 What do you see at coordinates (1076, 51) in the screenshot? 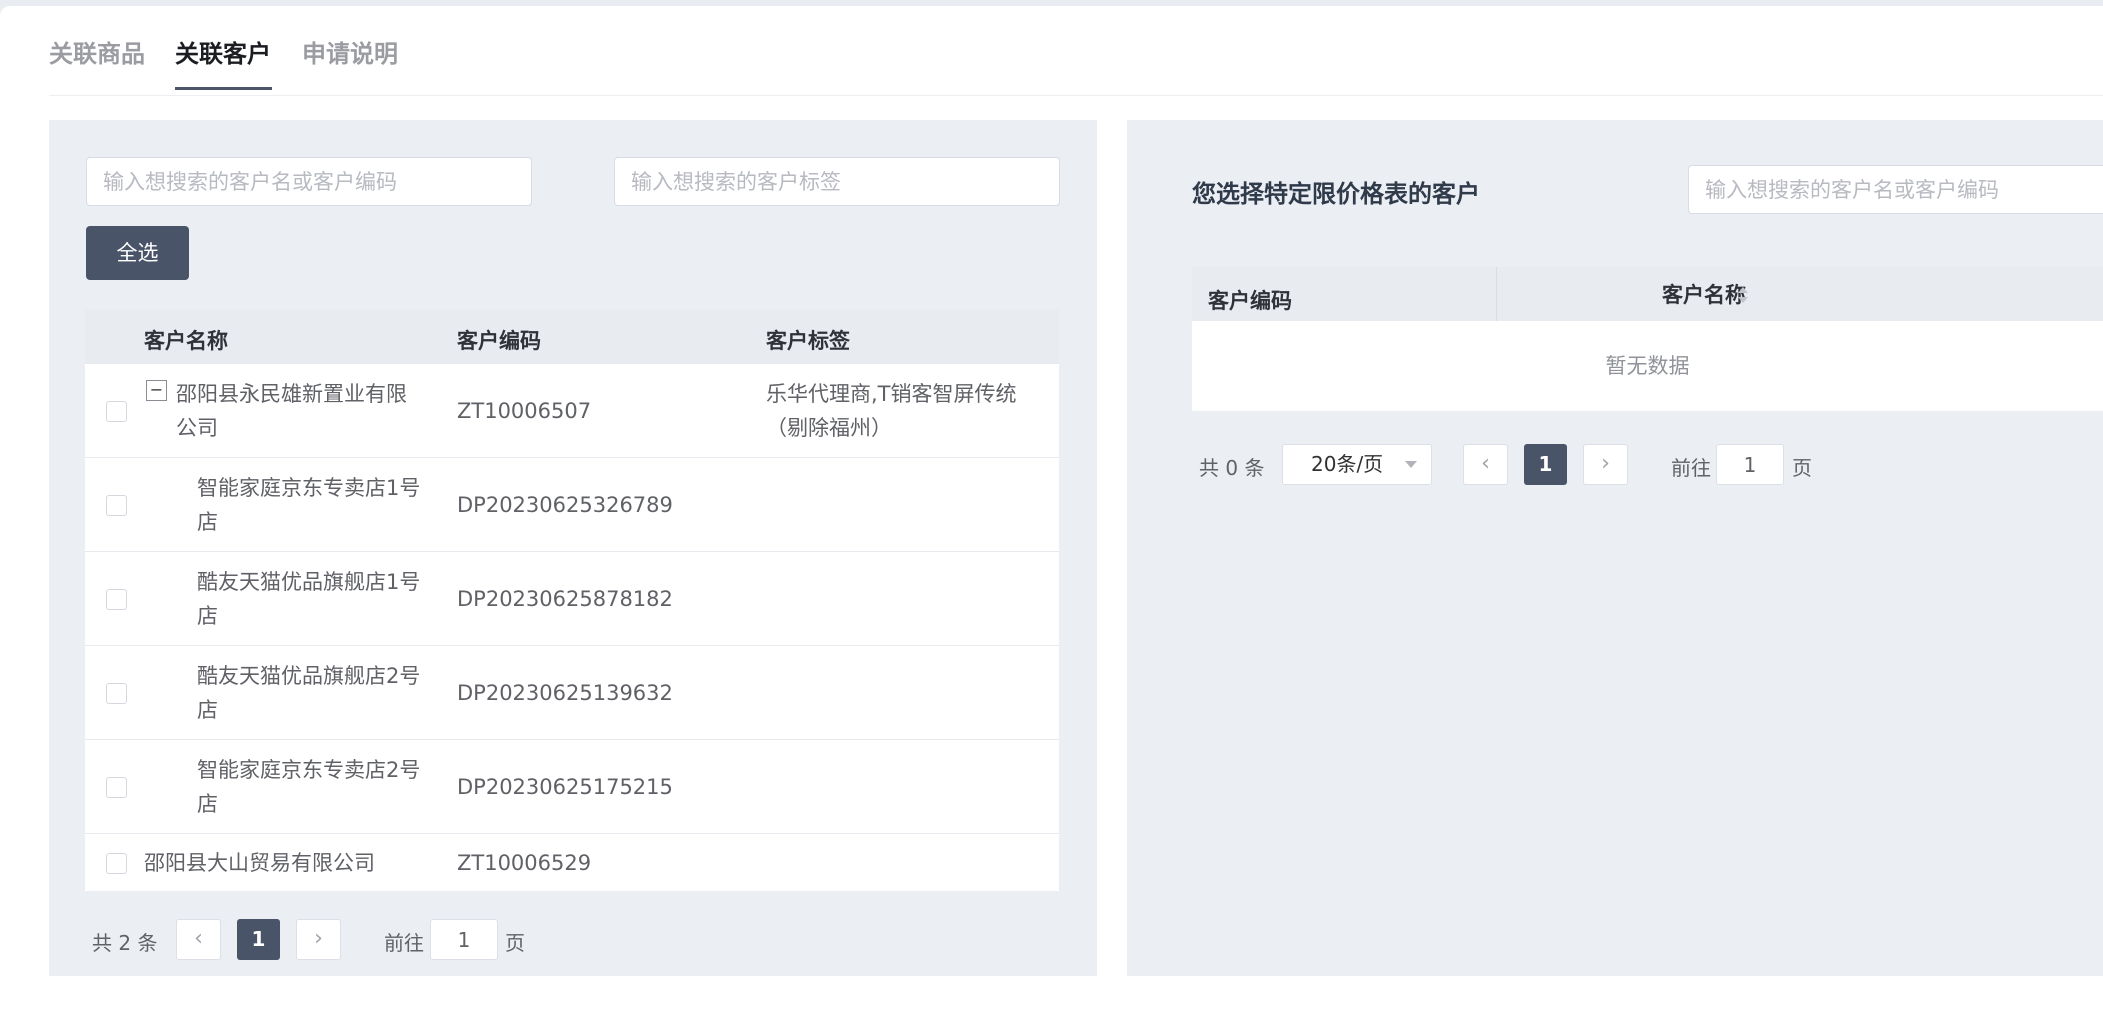
I see `tab-bar: 关联商品 关联客户 申请说明` at bounding box center [1076, 51].